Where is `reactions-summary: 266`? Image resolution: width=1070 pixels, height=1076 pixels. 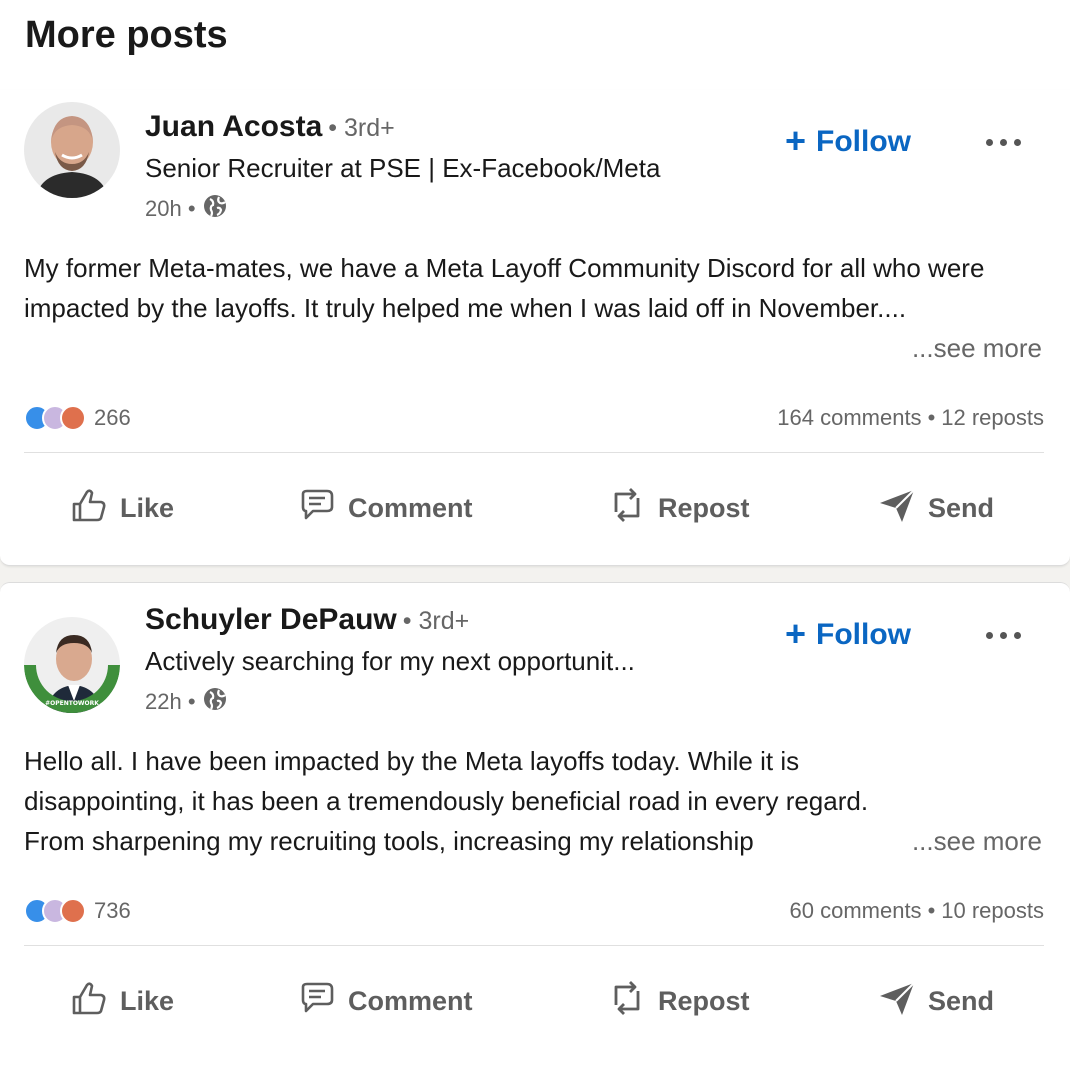 reactions-summary: 266 is located at coordinates (77, 418).